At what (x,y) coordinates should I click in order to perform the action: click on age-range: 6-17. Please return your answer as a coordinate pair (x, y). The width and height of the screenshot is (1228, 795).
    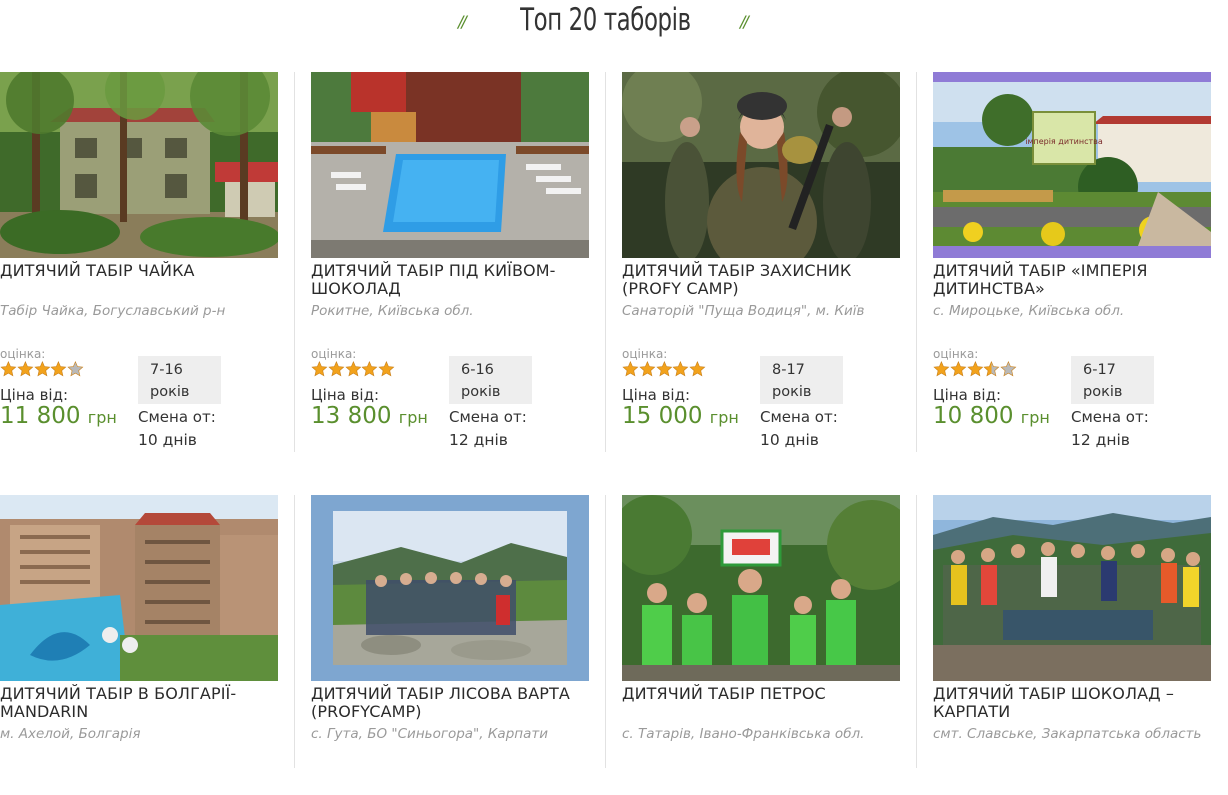
    Looking at the image, I should click on (1099, 370).